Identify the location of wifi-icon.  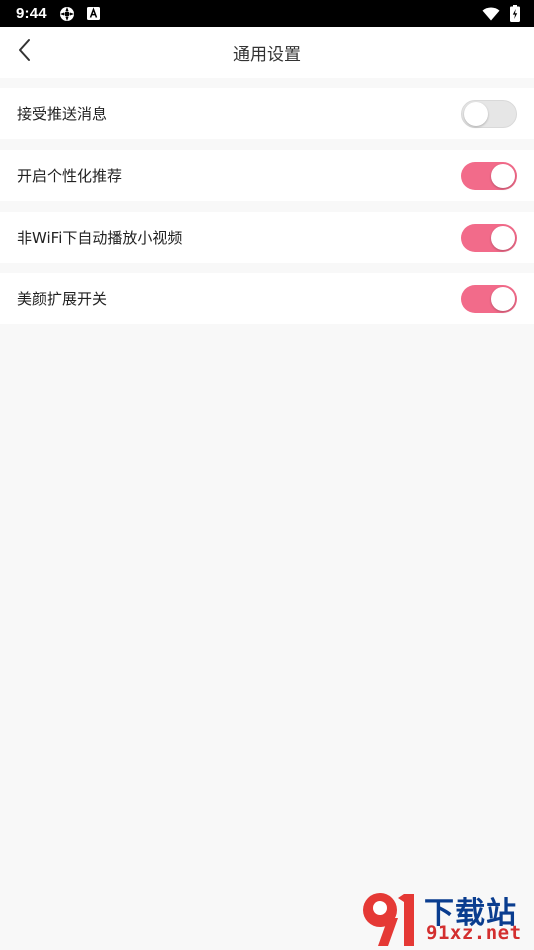
(491, 13).